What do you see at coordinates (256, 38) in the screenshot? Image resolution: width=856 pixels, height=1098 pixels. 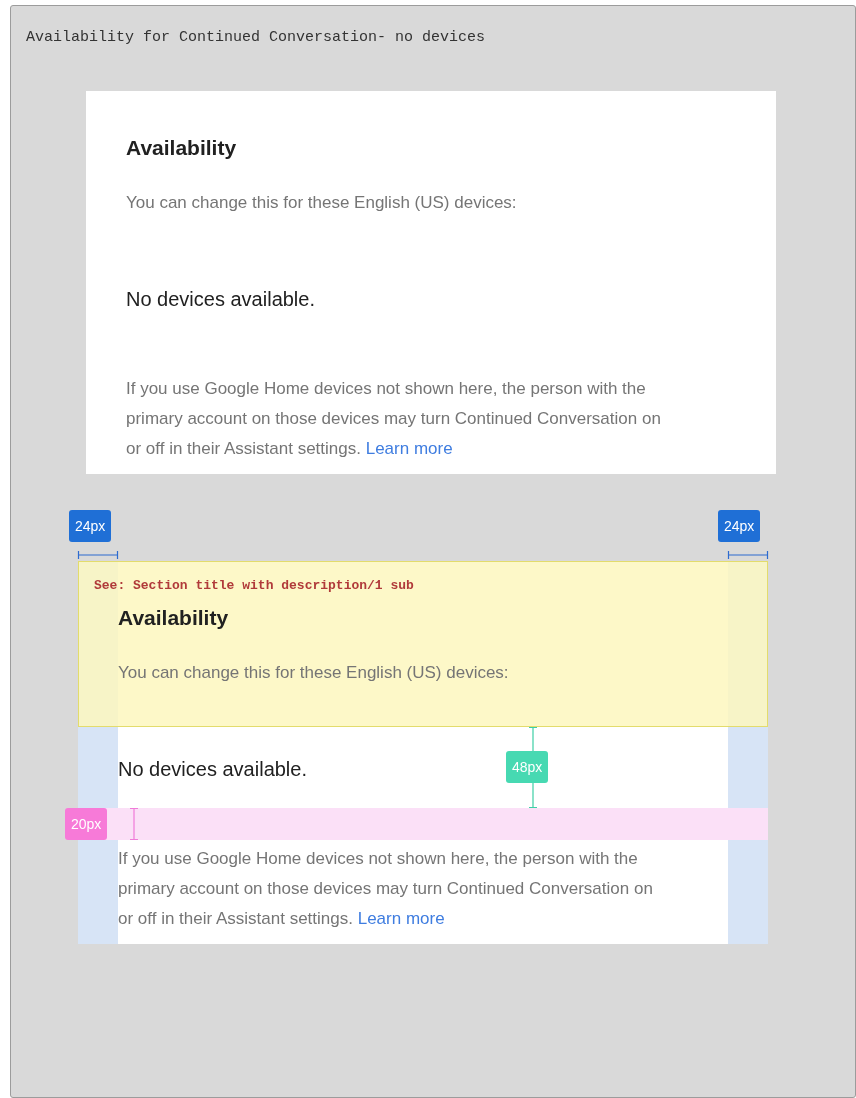 I see `page-title: Availability for Continued Conversation- no devices` at bounding box center [256, 38].